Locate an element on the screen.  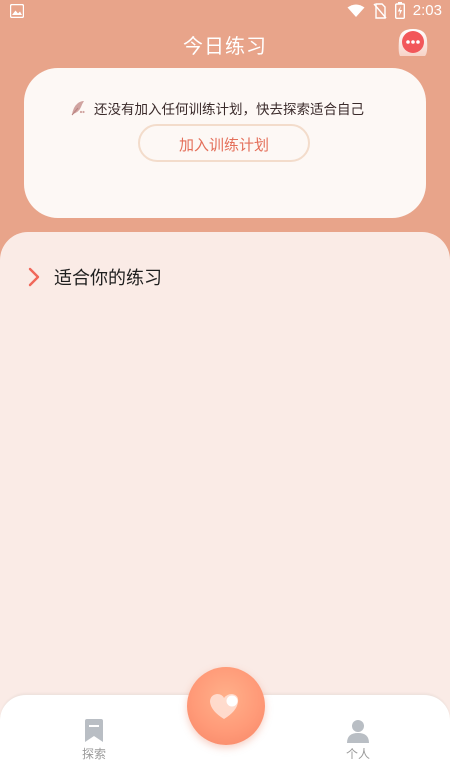
plan-hint-text: 还没有加入任何训练计划，快去探索适合自己 is located at coordinates (229, 110).